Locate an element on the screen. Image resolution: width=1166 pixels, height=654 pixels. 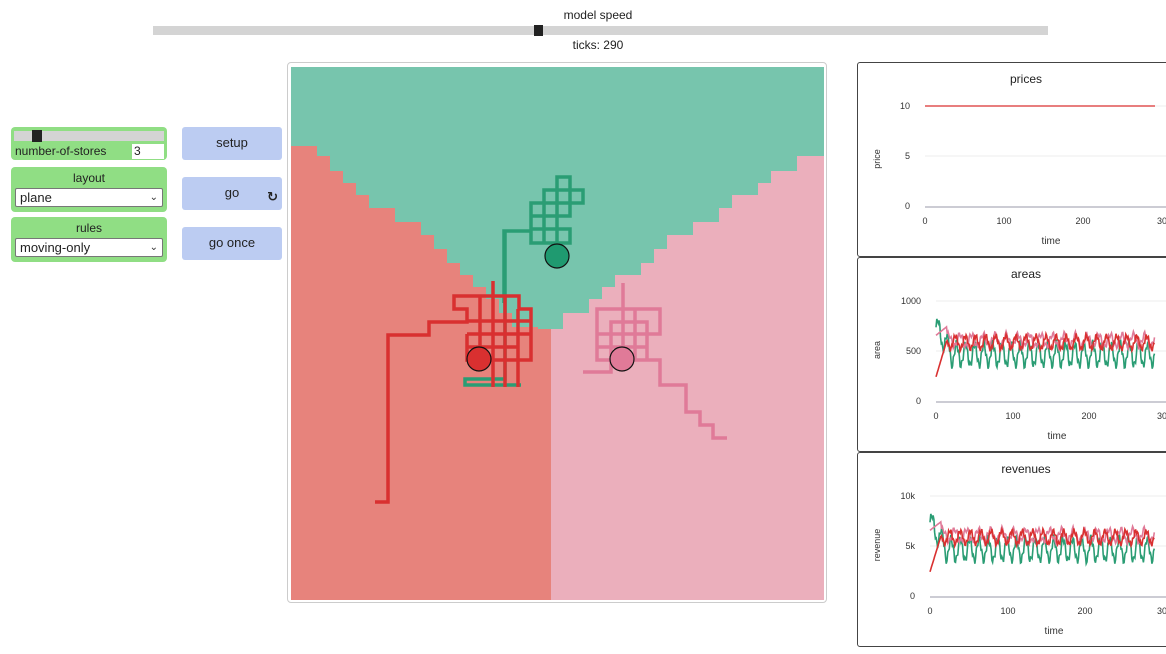
slider-value: 3 is located at coordinates (148, 151).